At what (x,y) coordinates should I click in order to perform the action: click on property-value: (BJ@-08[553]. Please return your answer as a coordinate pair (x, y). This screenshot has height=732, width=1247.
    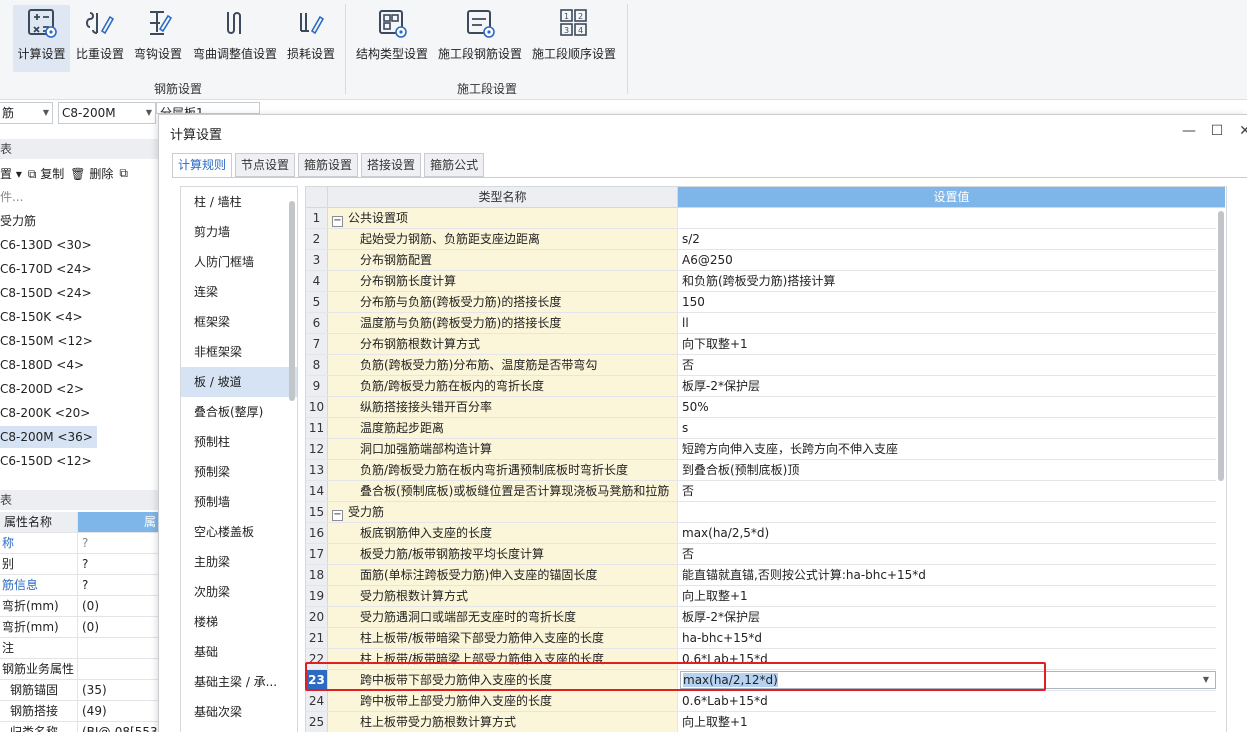
    Looking at the image, I should click on (118, 727).